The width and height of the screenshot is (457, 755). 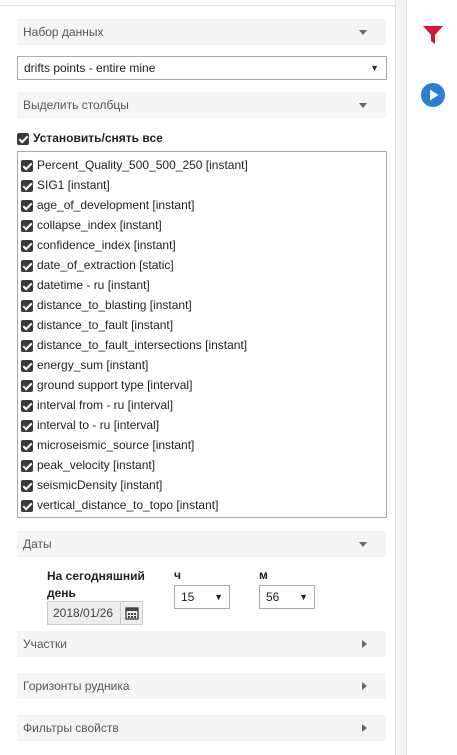 I want to click on select-all-label: Установить/снять все, so click(x=98, y=138).